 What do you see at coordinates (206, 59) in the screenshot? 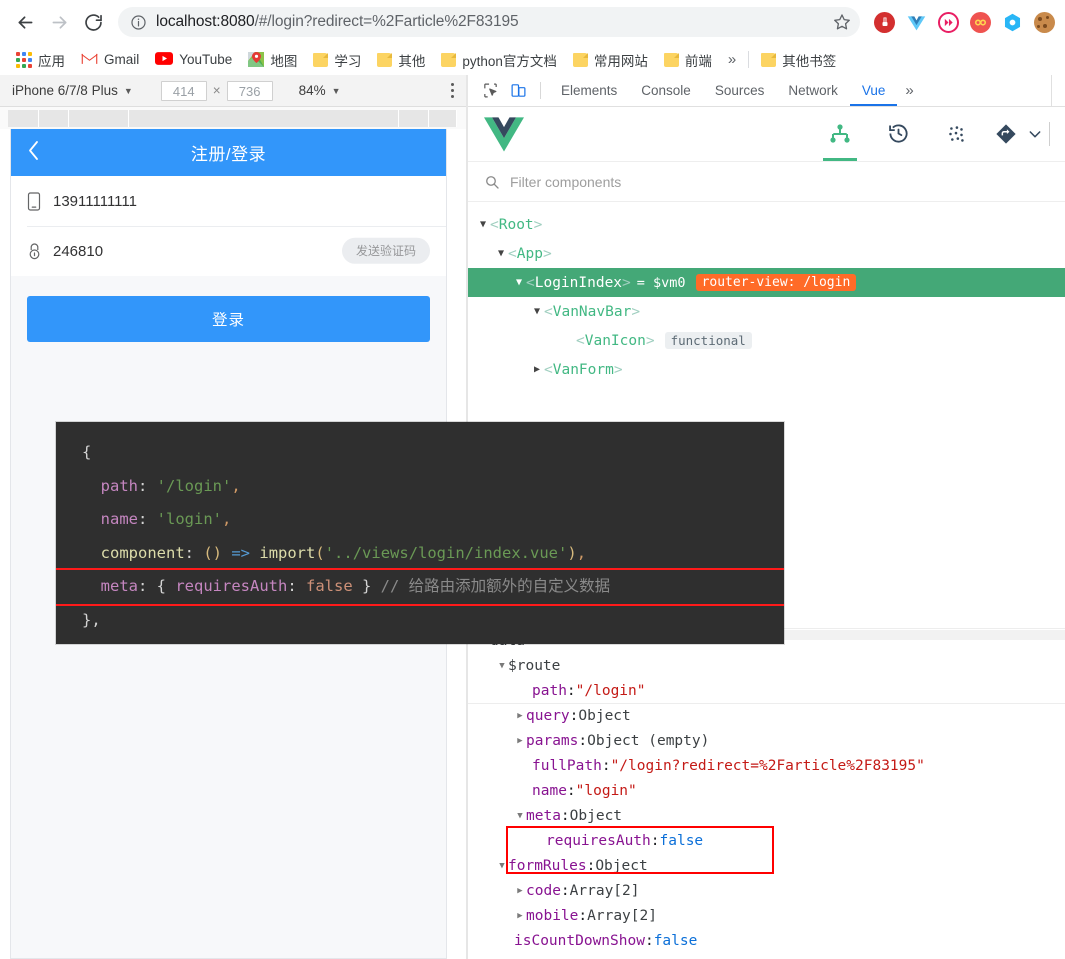
I see `bookmark-label: YouTube` at bounding box center [206, 59].